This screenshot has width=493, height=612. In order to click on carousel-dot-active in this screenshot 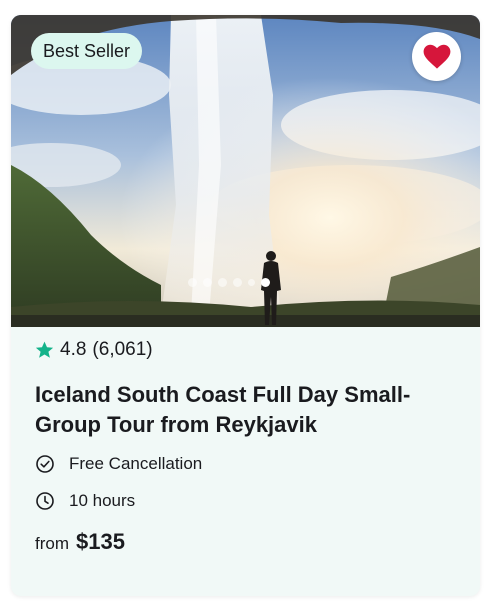, I will do `click(265, 282)`.